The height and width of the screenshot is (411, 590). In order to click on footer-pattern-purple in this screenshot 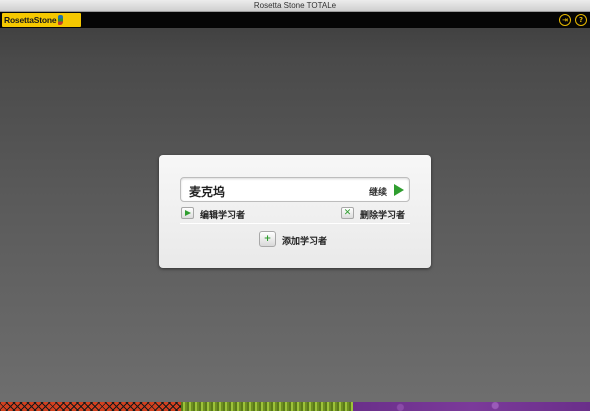, I will do `click(471, 406)`.